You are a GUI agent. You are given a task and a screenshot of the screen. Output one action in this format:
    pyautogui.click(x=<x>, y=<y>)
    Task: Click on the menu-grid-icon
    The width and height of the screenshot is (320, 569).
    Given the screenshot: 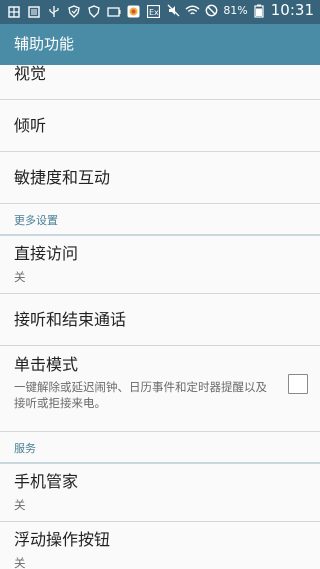 What is the action you would take?
    pyautogui.click(x=13, y=11)
    